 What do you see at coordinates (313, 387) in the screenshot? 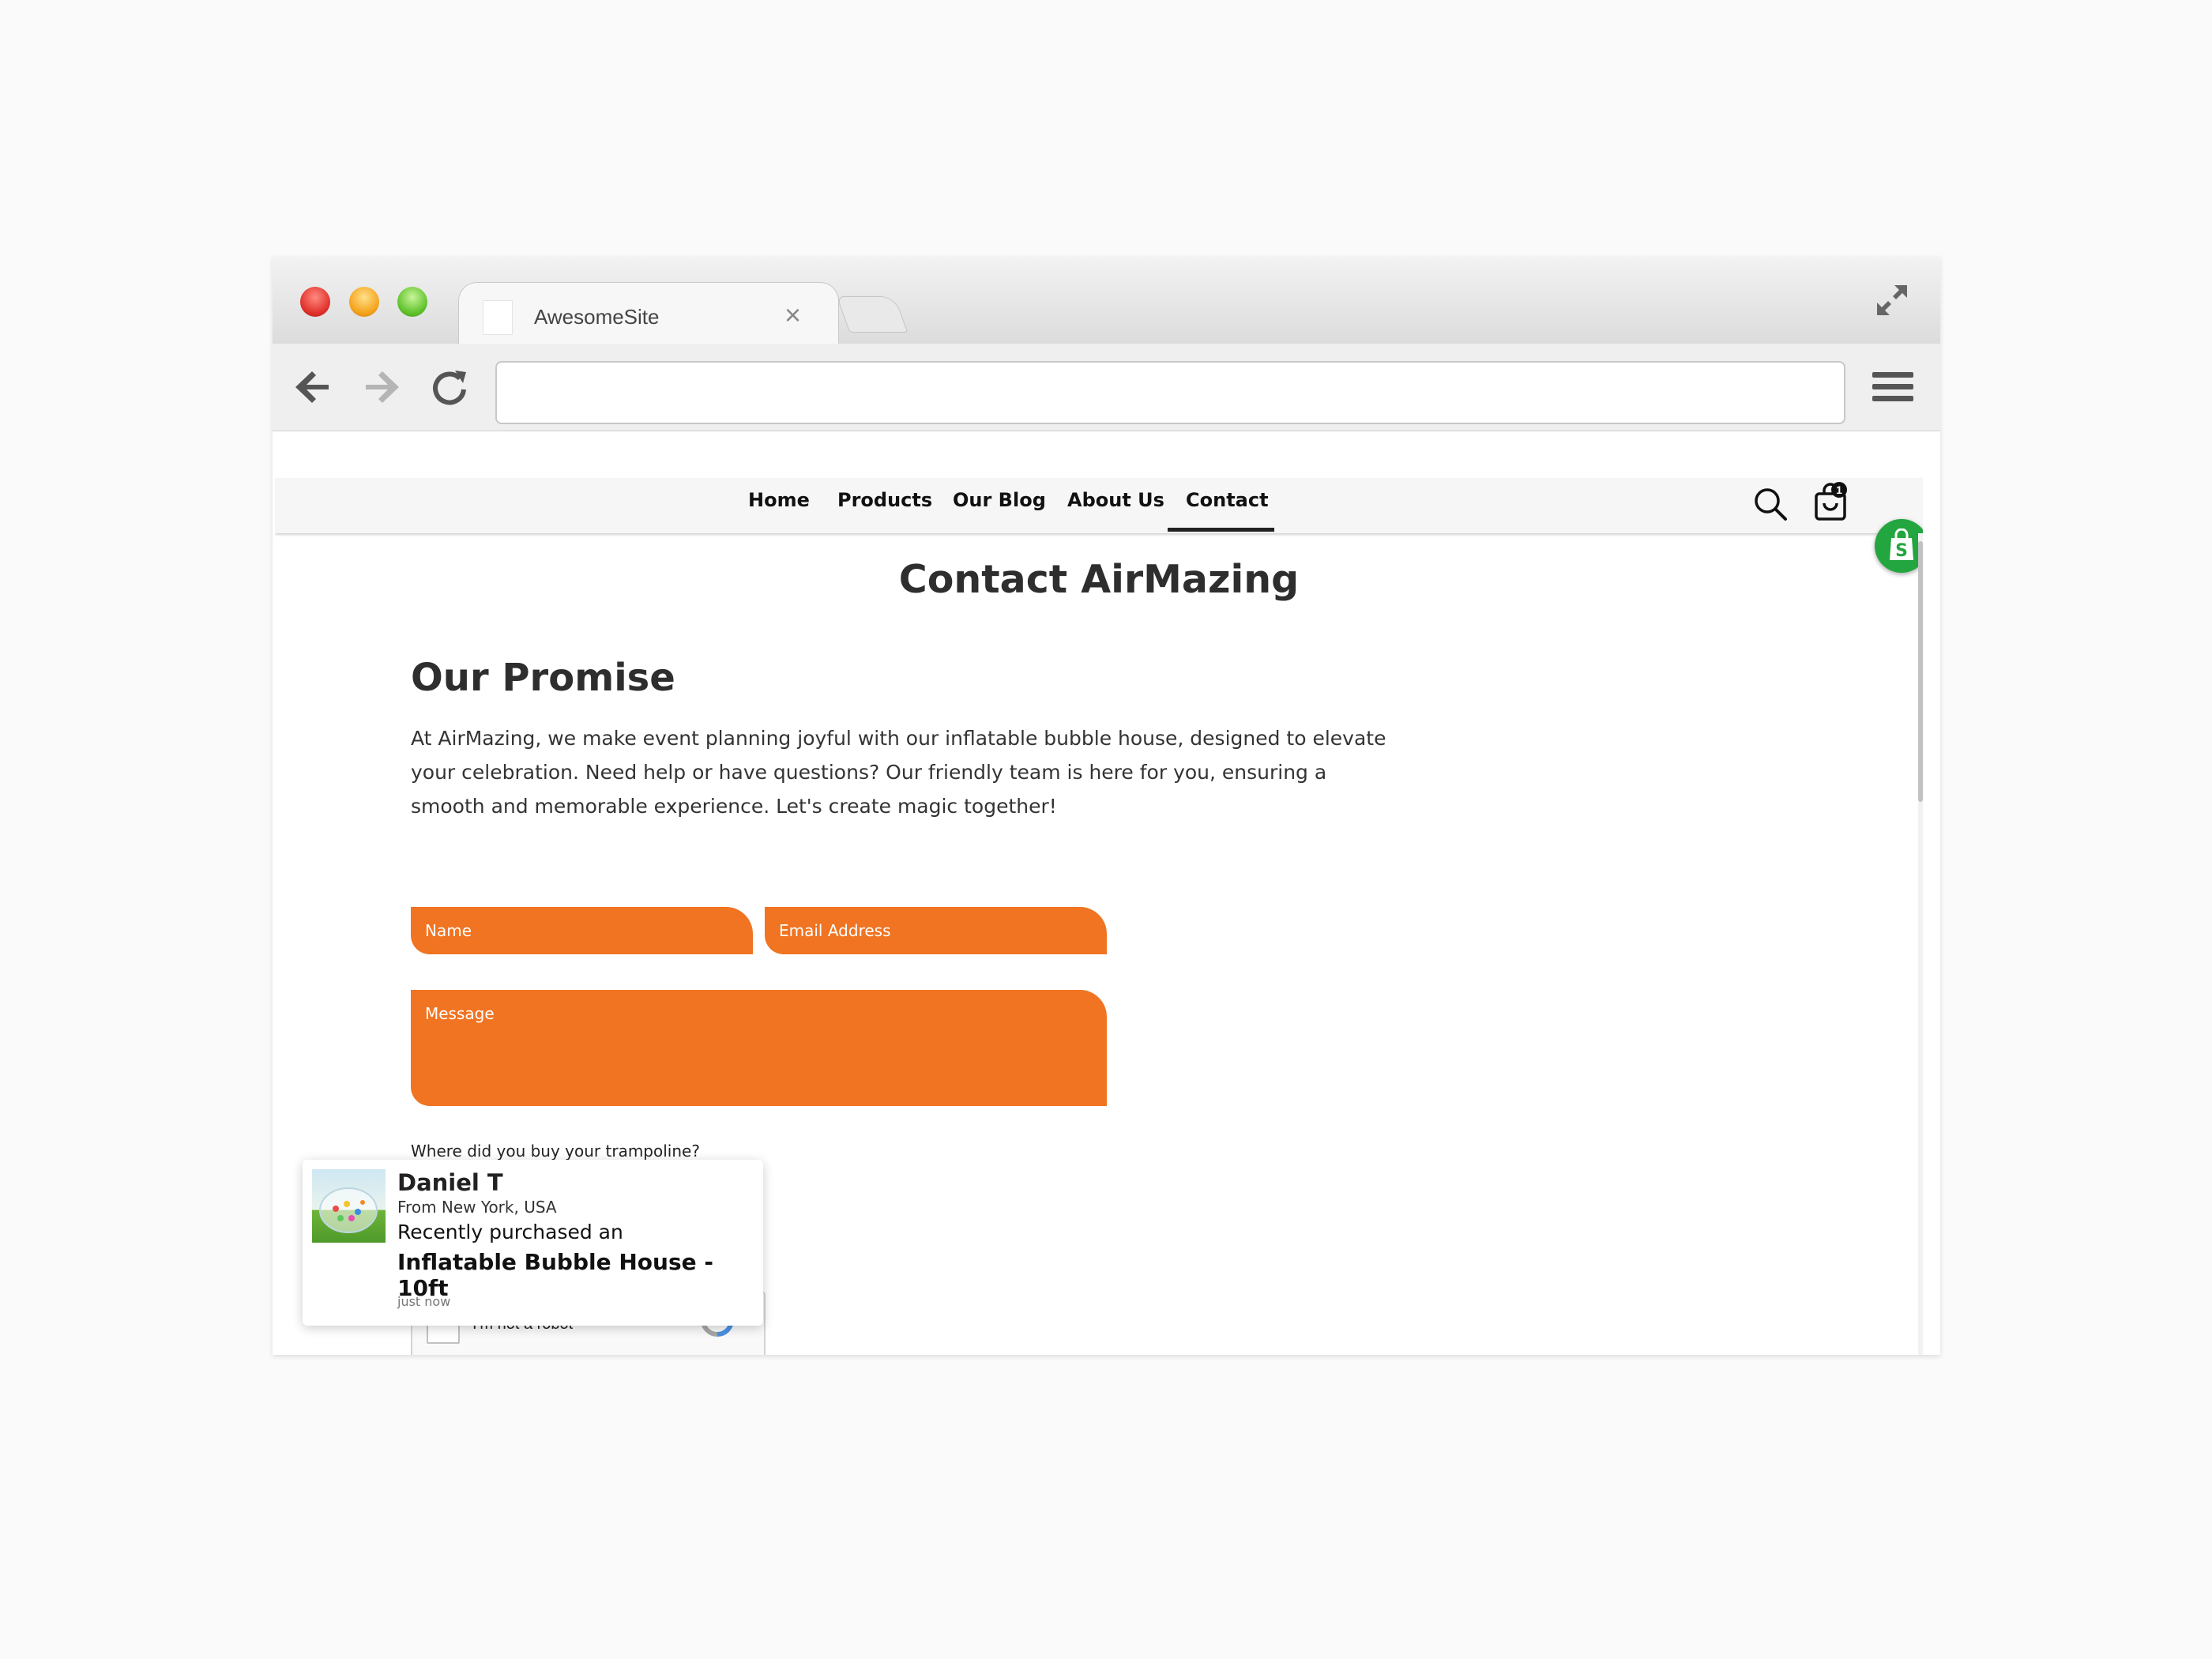
I see `back-arrow-icon` at bounding box center [313, 387].